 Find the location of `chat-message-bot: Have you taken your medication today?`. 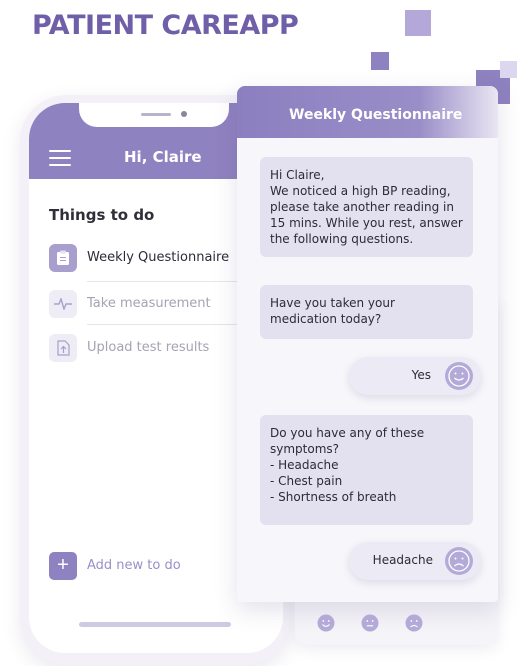

chat-message-bot: Have you taken your medication today? is located at coordinates (366, 312).